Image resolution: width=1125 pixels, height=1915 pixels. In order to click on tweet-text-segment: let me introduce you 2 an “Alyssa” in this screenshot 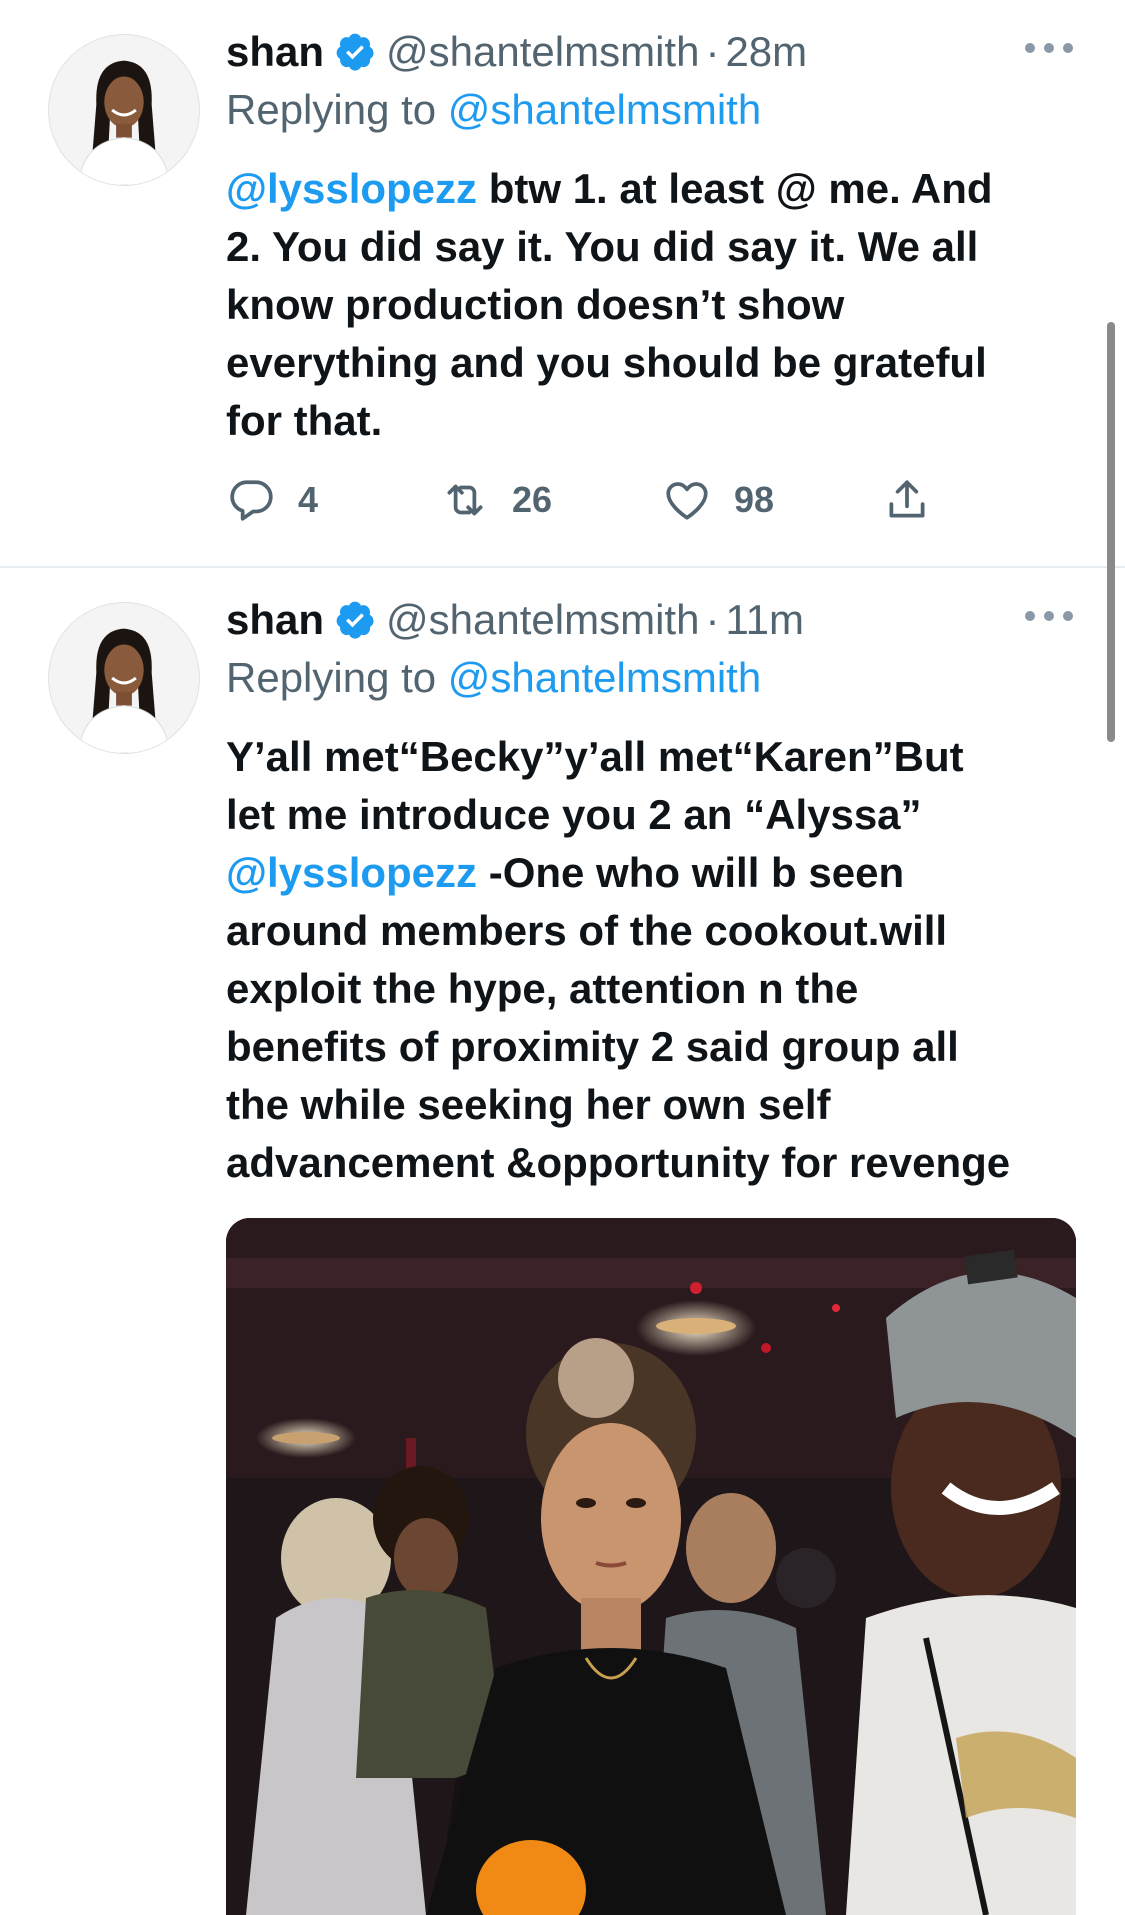, I will do `click(574, 814)`.